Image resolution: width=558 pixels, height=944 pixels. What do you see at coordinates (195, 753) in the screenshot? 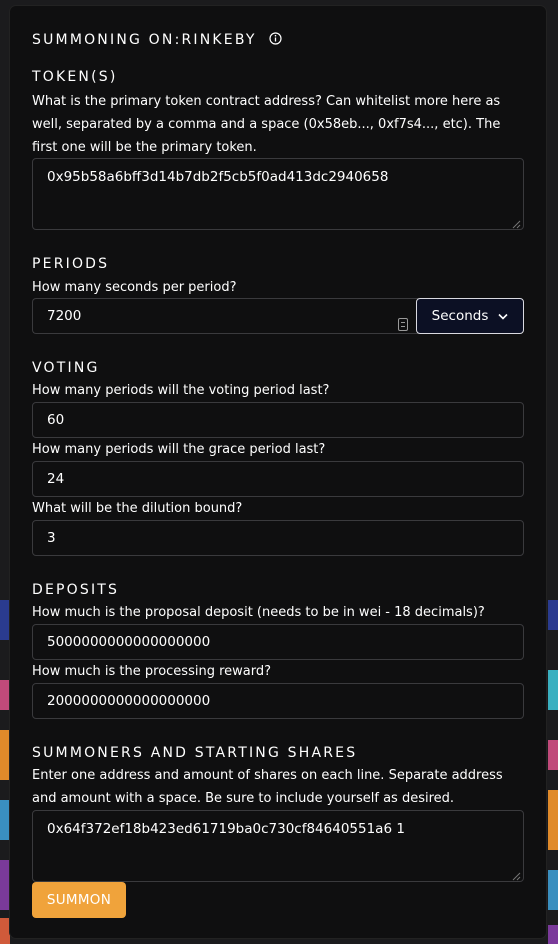
I see `summoners-section-title: SUMMONERS AND STARTING SHARES` at bounding box center [195, 753].